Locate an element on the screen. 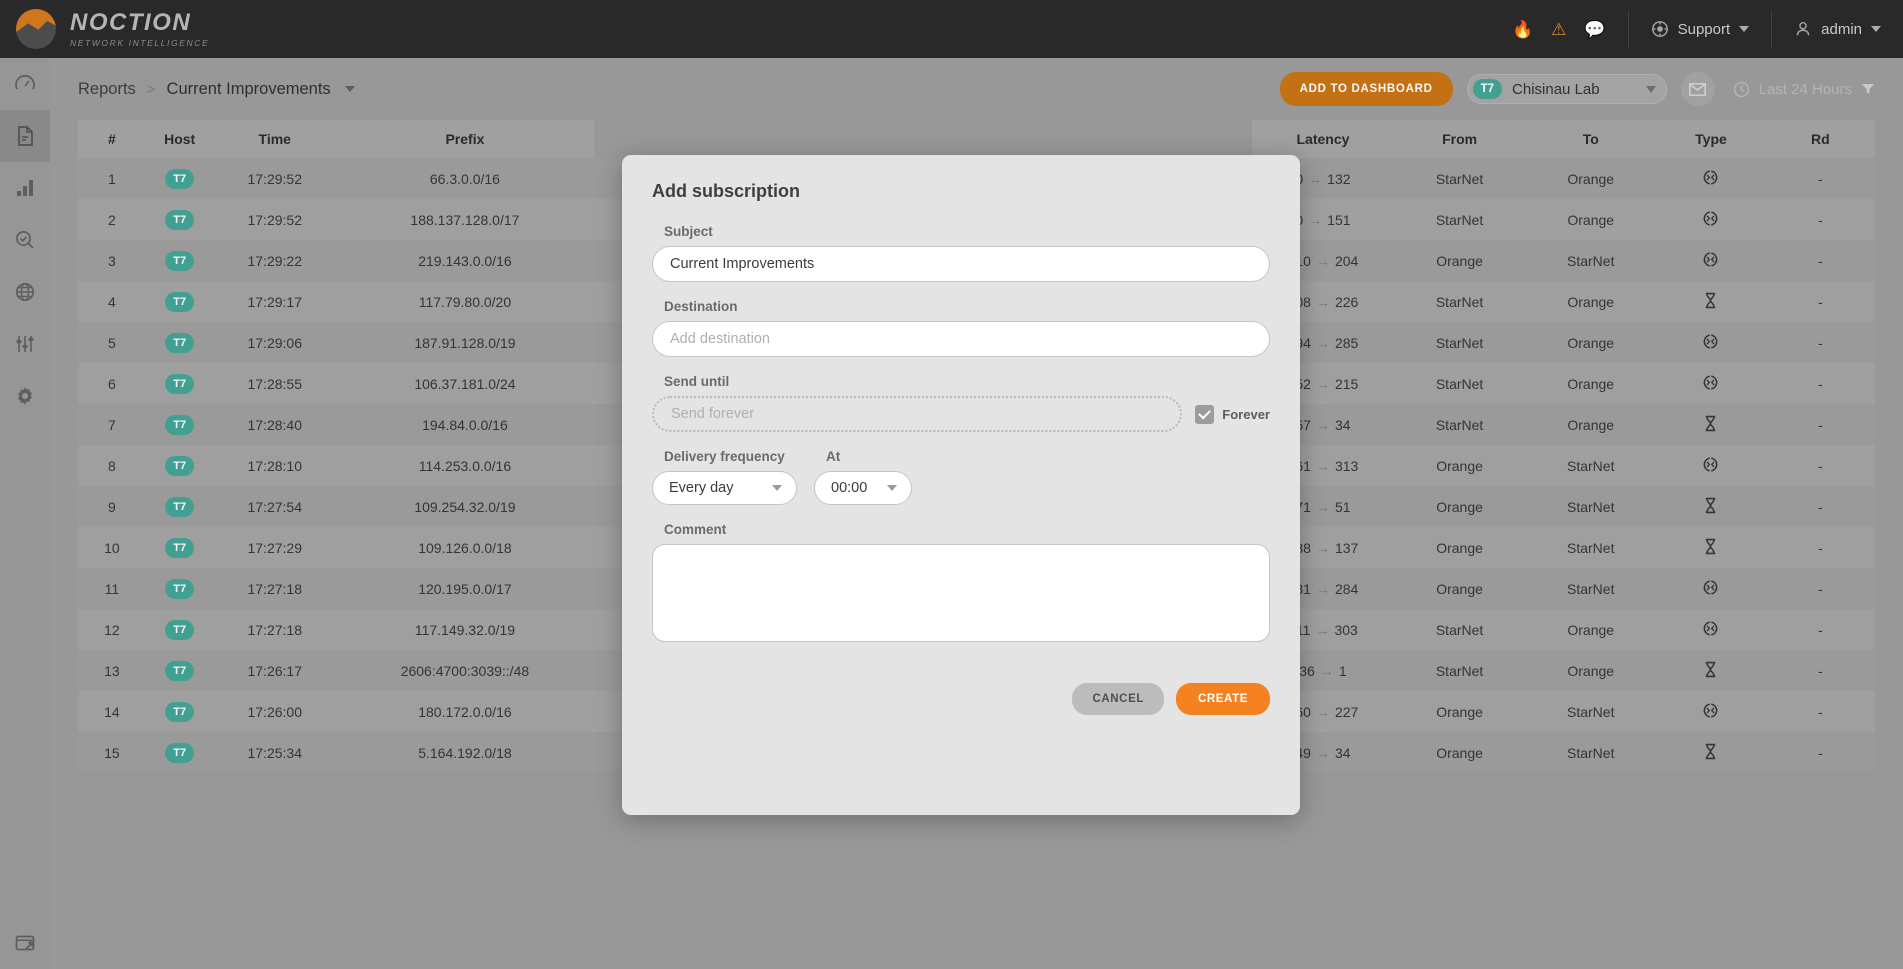 This screenshot has height=969, width=1903. at-time-select: 00:00 is located at coordinates (863, 488).